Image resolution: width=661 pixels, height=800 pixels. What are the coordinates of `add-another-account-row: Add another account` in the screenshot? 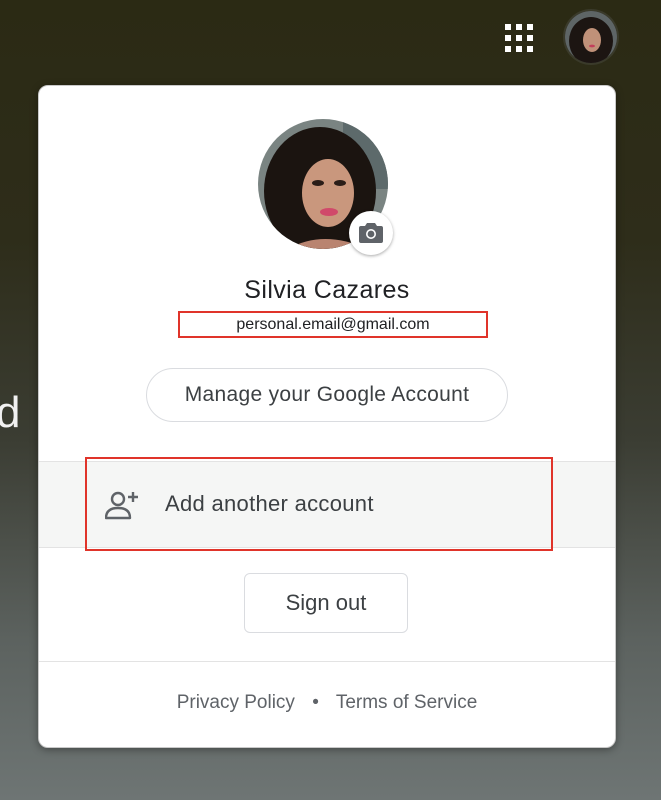 It's located at (327, 504).